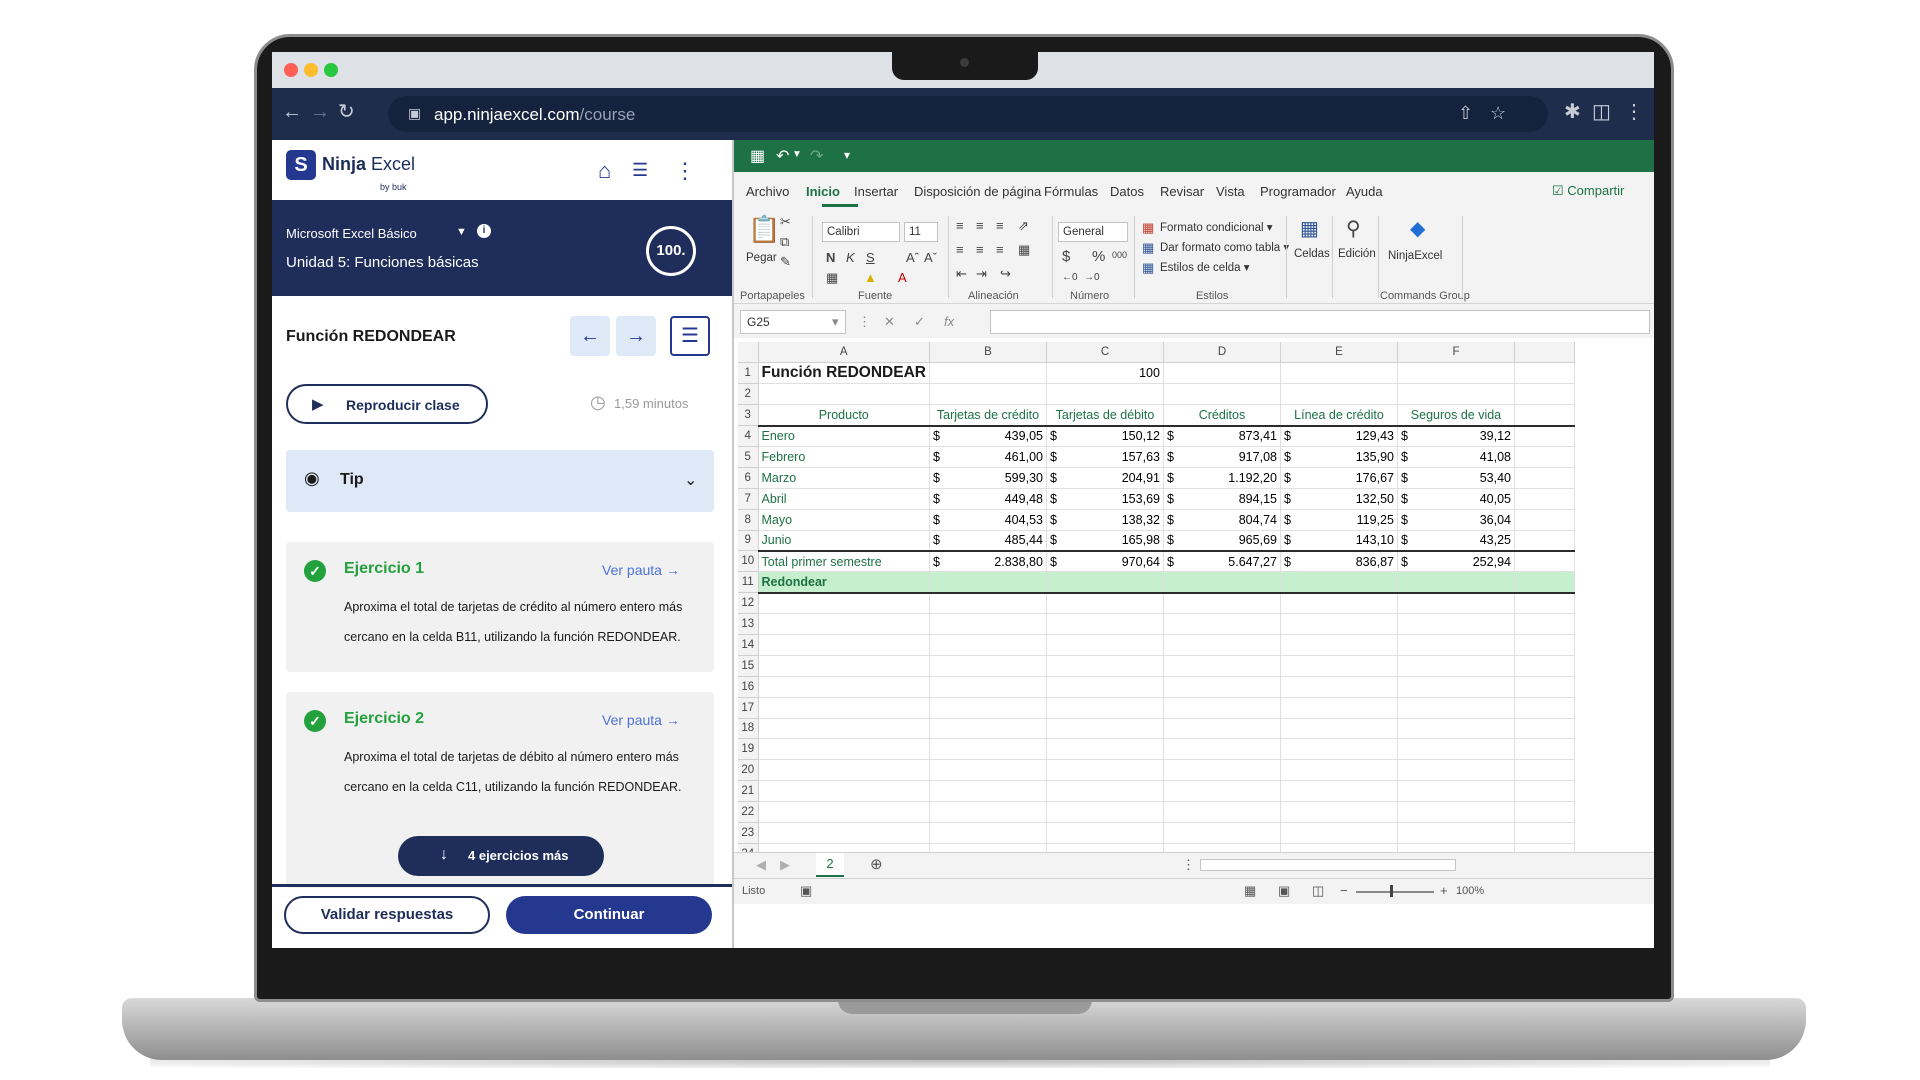 This screenshot has height=1080, width=1920. What do you see at coordinates (1456, 457) in the screenshot?
I see `value-cell: $41,08` at bounding box center [1456, 457].